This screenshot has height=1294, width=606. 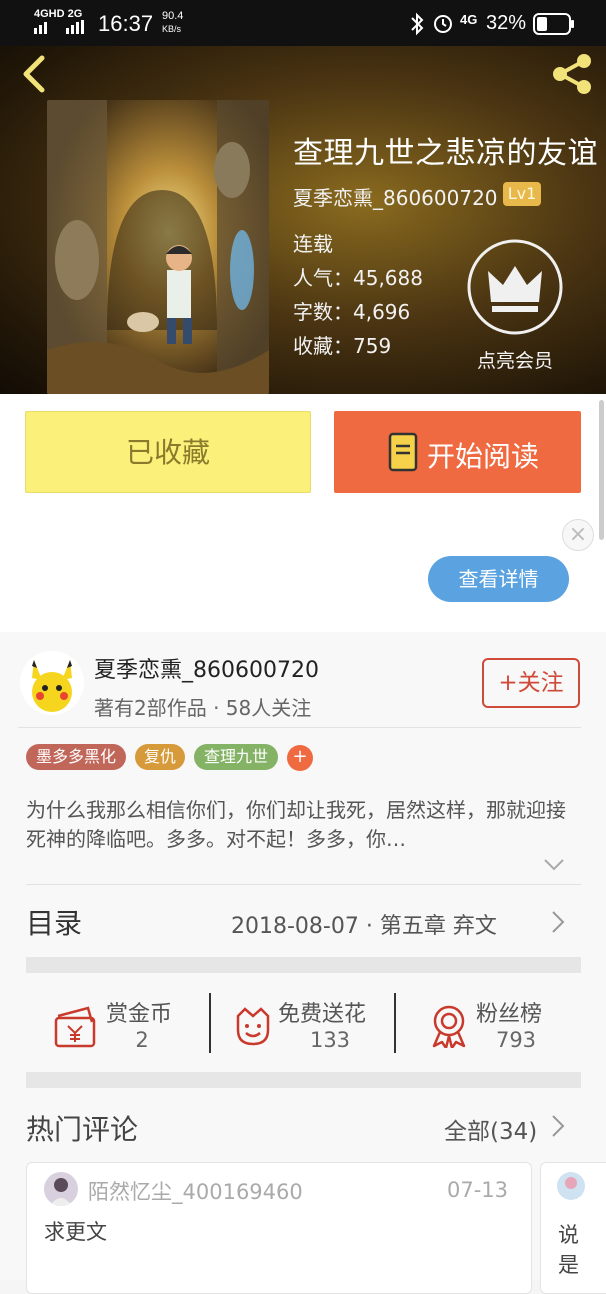 I want to click on scrollbar, so click(x=601, y=470).